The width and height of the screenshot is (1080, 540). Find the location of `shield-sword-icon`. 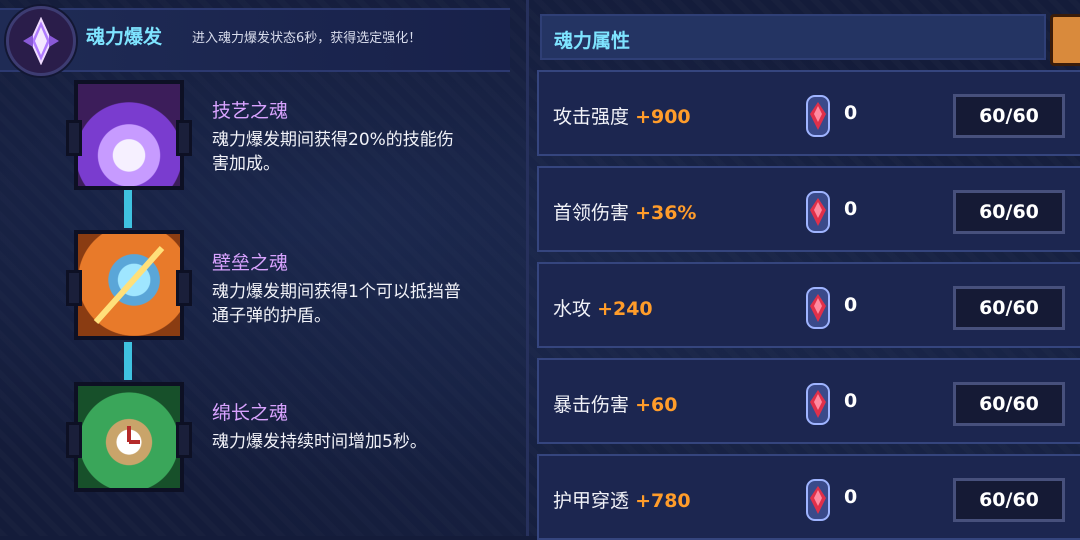

shield-sword-icon is located at coordinates (129, 285).